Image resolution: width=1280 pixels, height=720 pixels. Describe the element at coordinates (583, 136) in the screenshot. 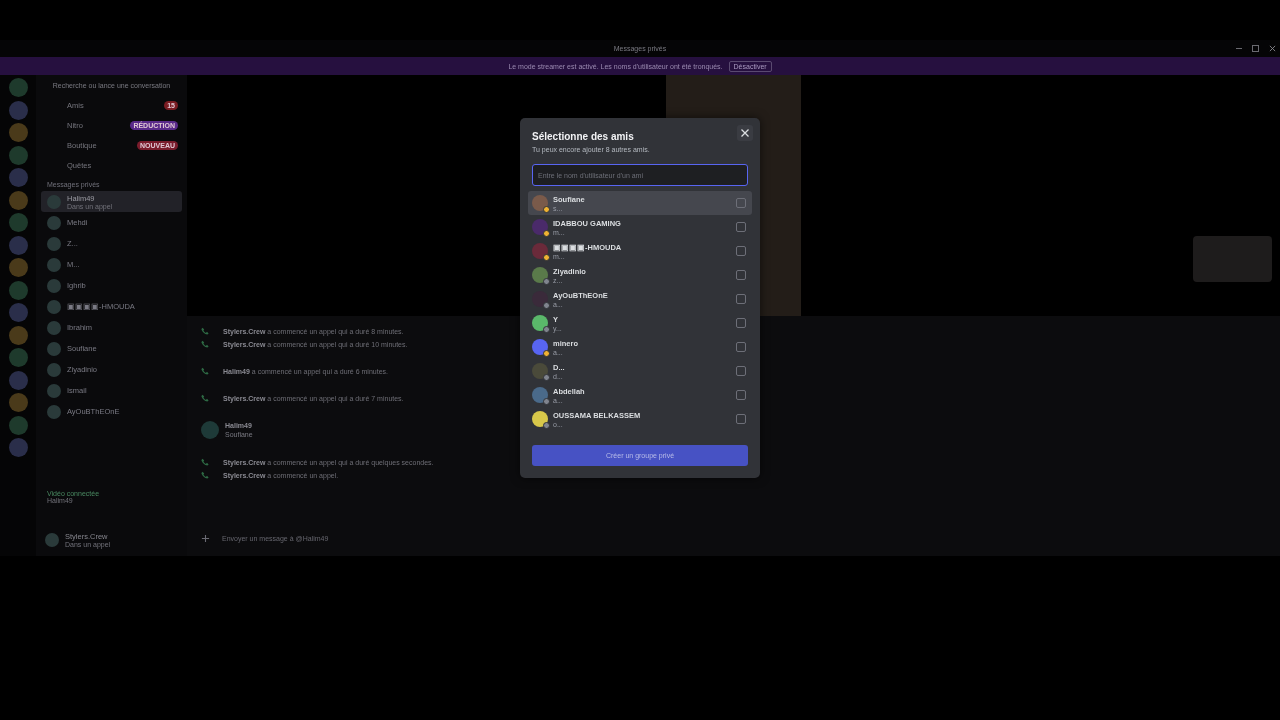

I see `dialog-title: Sélectionne des amis` at that location.